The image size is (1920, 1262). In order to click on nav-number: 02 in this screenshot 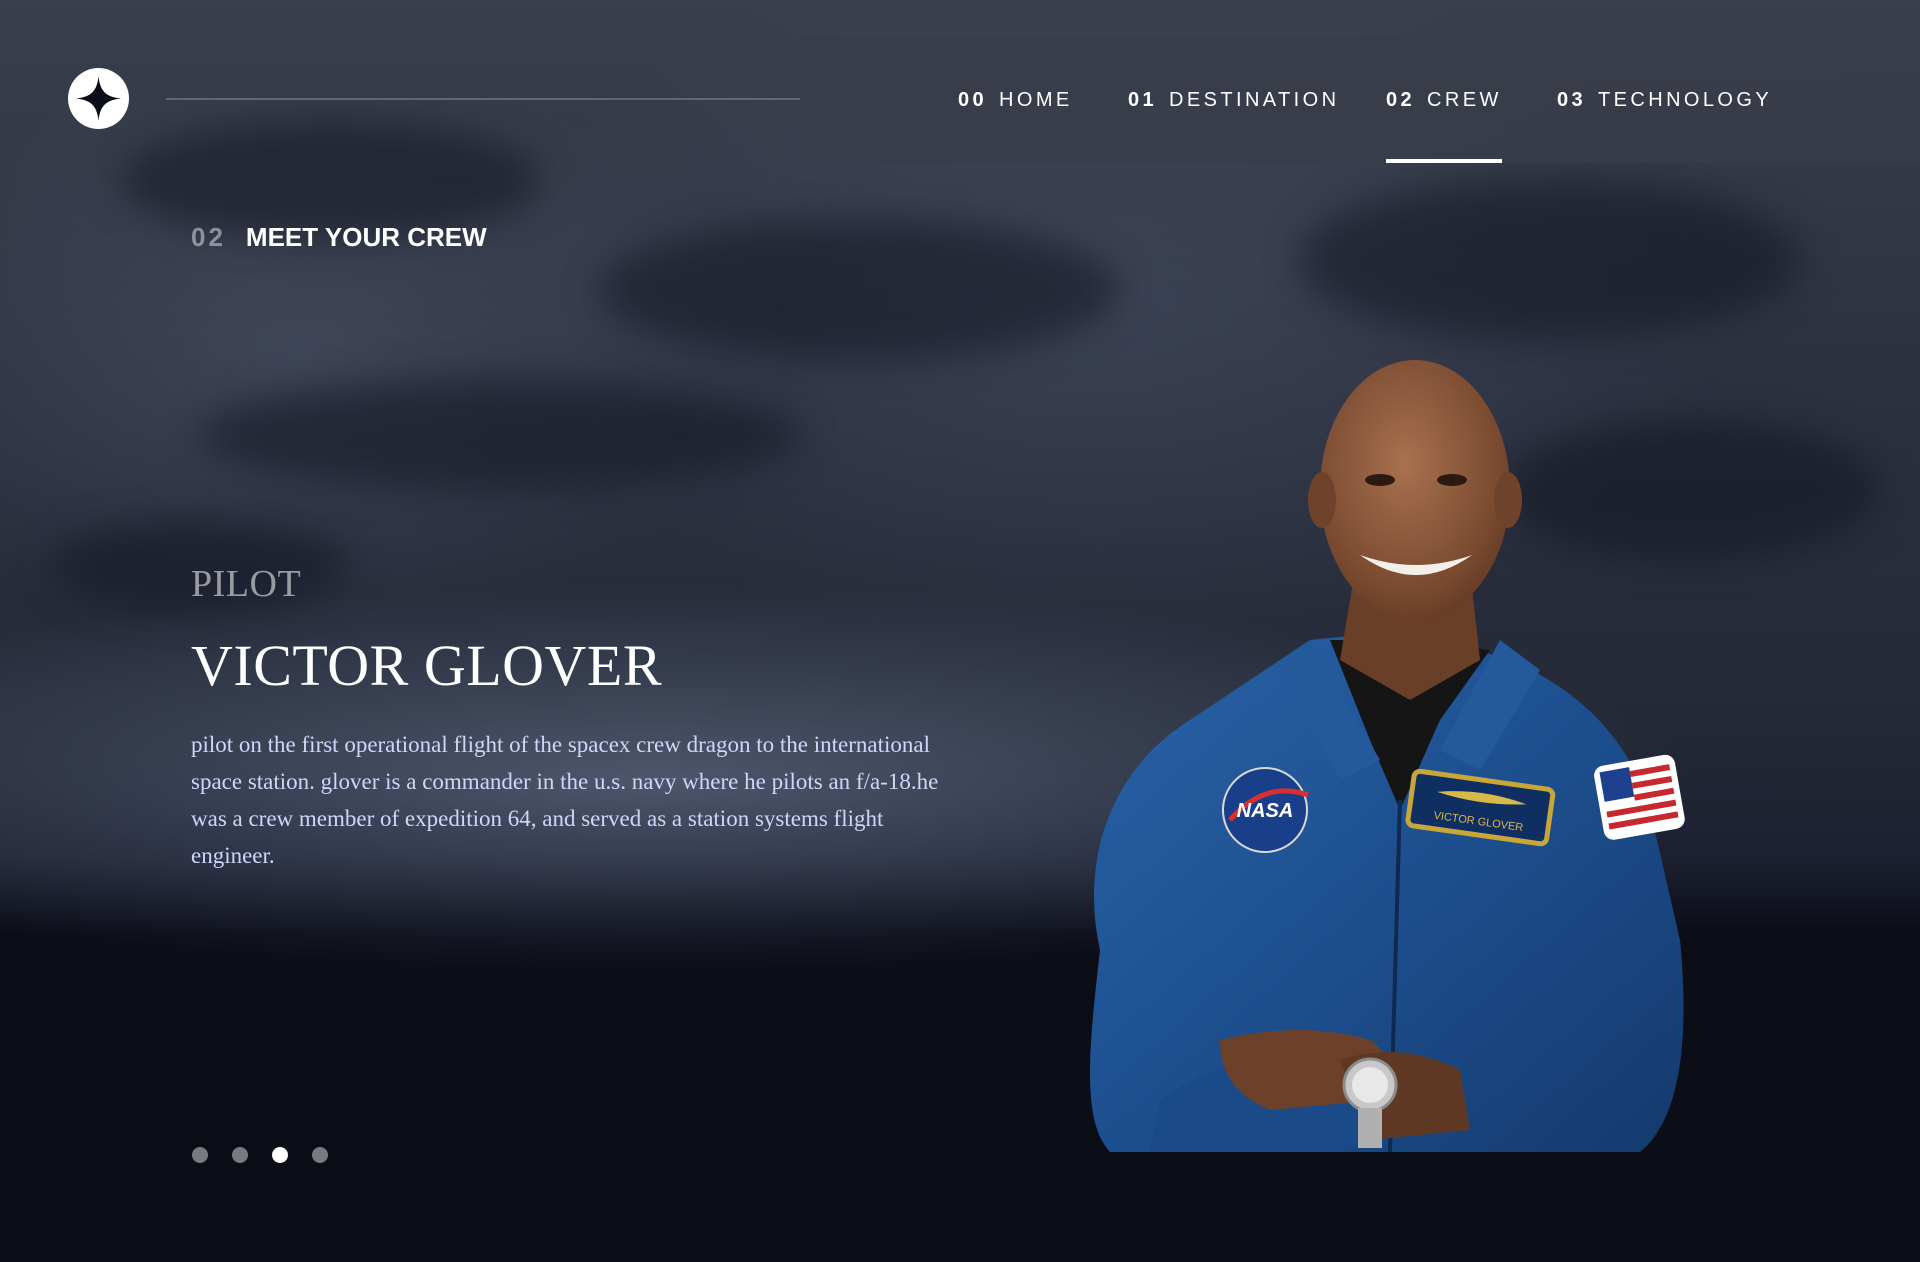, I will do `click(1401, 100)`.